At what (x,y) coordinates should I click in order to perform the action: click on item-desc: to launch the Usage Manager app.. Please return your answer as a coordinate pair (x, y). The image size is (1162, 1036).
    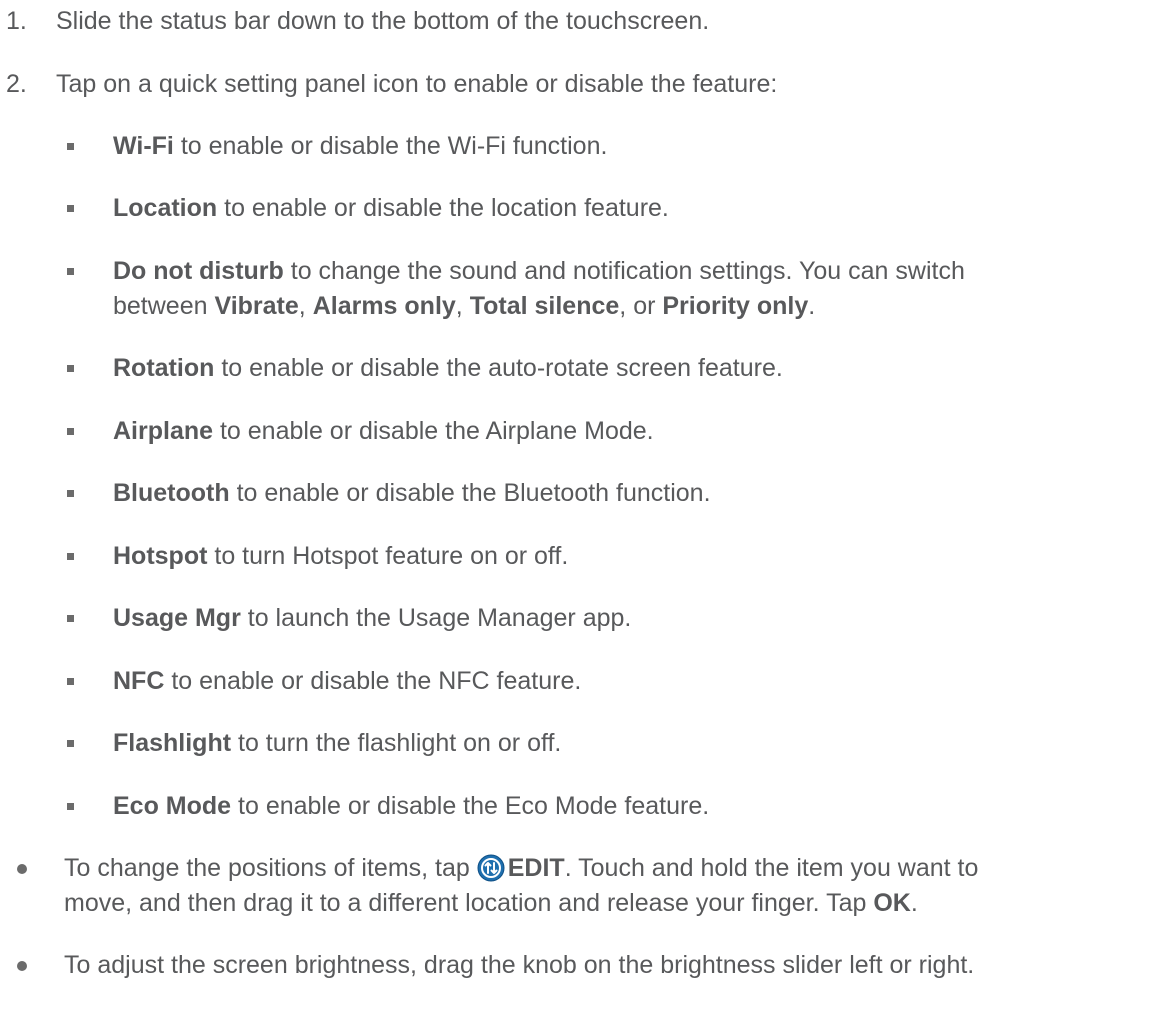
    Looking at the image, I should click on (436, 618).